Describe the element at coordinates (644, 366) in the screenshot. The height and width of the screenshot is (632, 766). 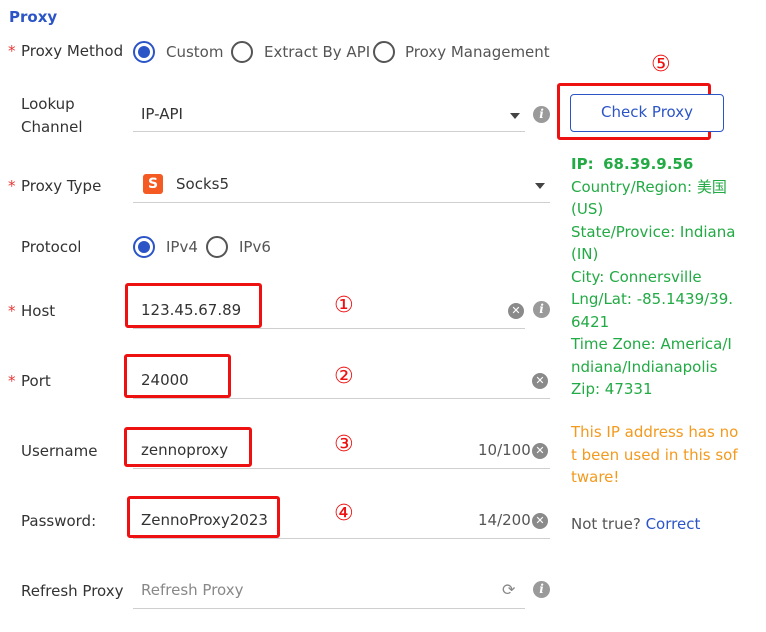
I see `result-line: ndiana/Indianapolis` at that location.